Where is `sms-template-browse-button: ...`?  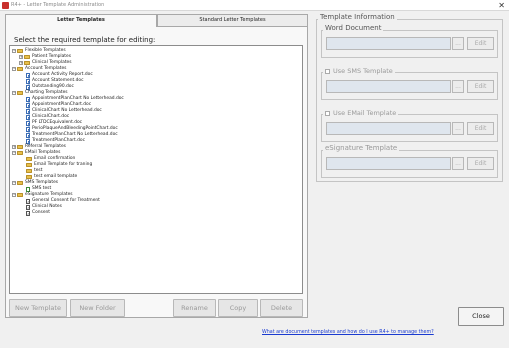 sms-template-browse-button: ... is located at coordinates (458, 86).